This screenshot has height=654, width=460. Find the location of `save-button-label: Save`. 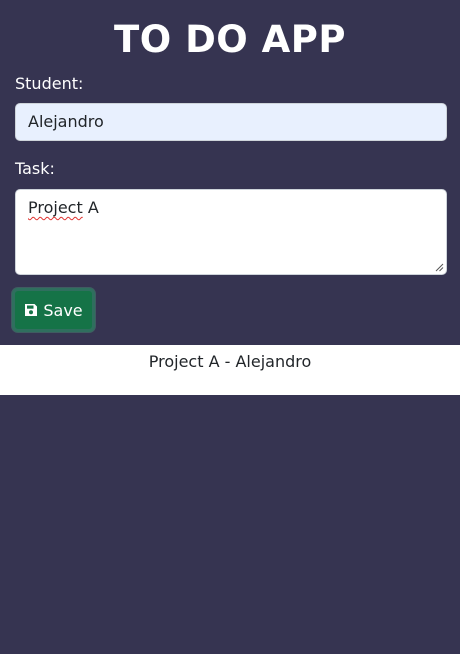

save-button-label: Save is located at coordinates (63, 310).